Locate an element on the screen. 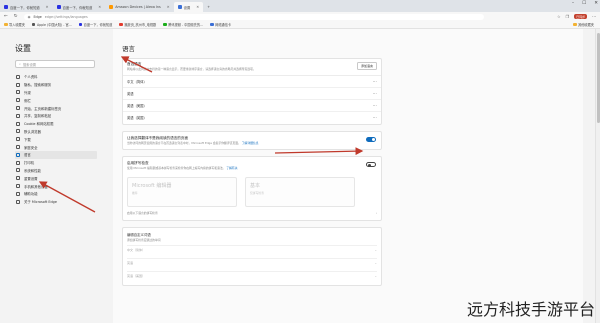 The height and width of the screenshot is (323, 600). page-scrollbar is located at coordinates (597, 176).